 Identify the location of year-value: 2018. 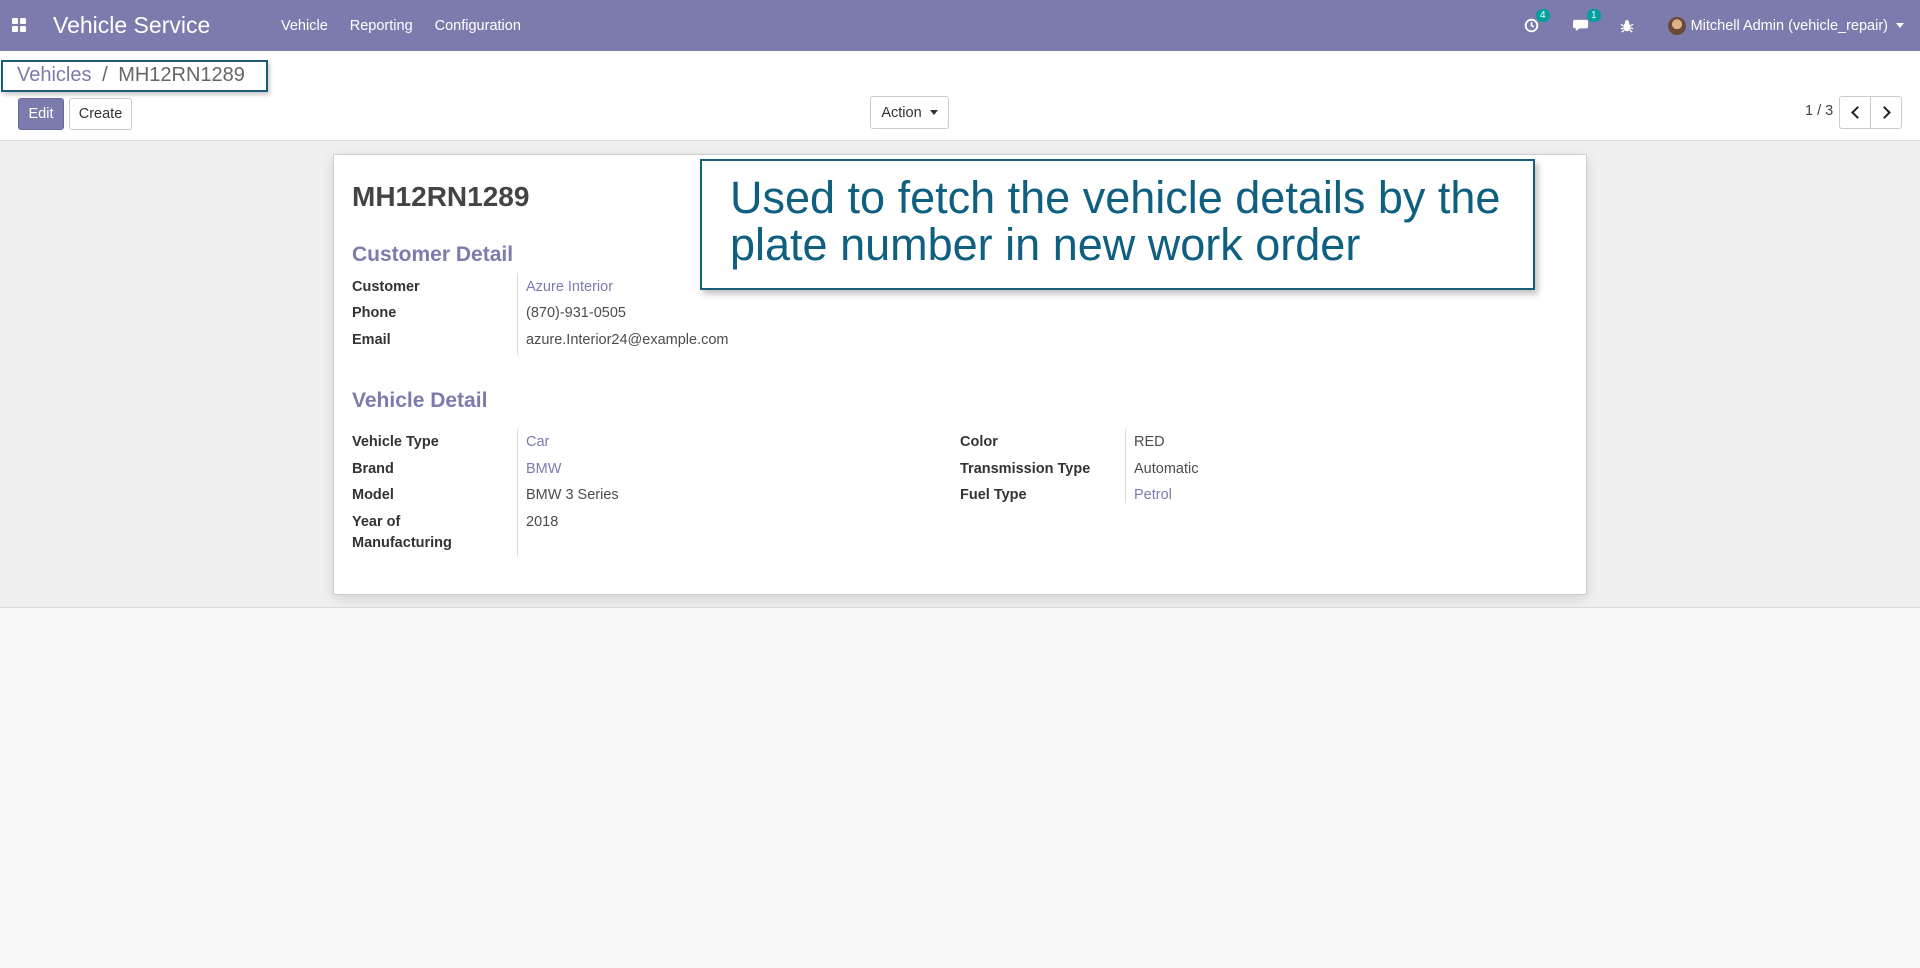
(542, 522).